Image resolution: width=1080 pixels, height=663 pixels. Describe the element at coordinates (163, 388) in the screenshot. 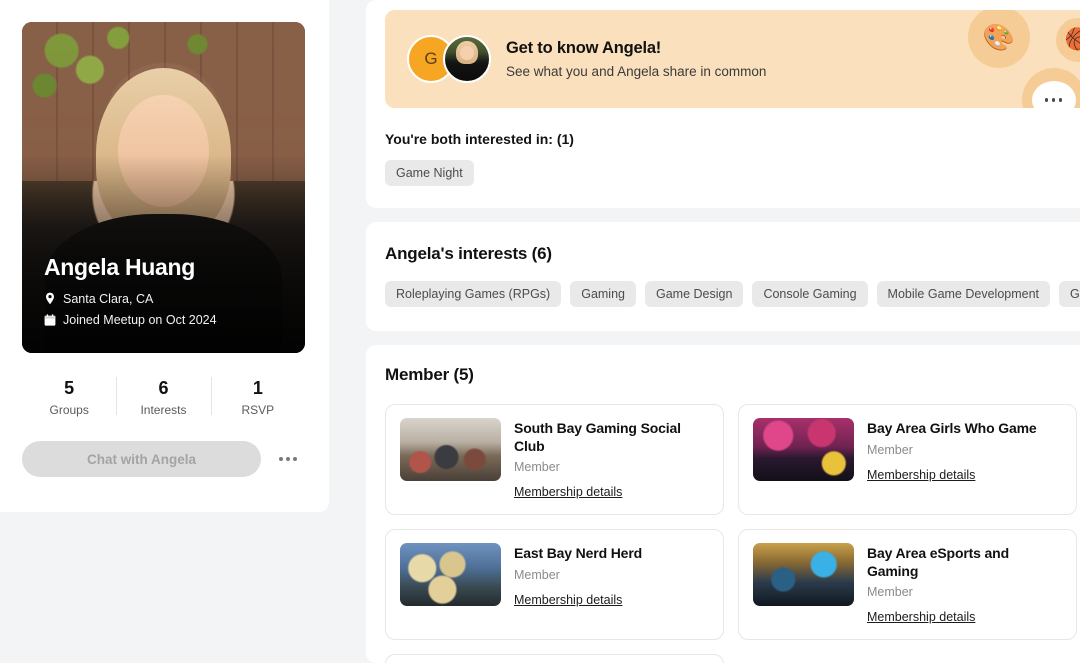

I see `stat-interests-value: 6` at that location.